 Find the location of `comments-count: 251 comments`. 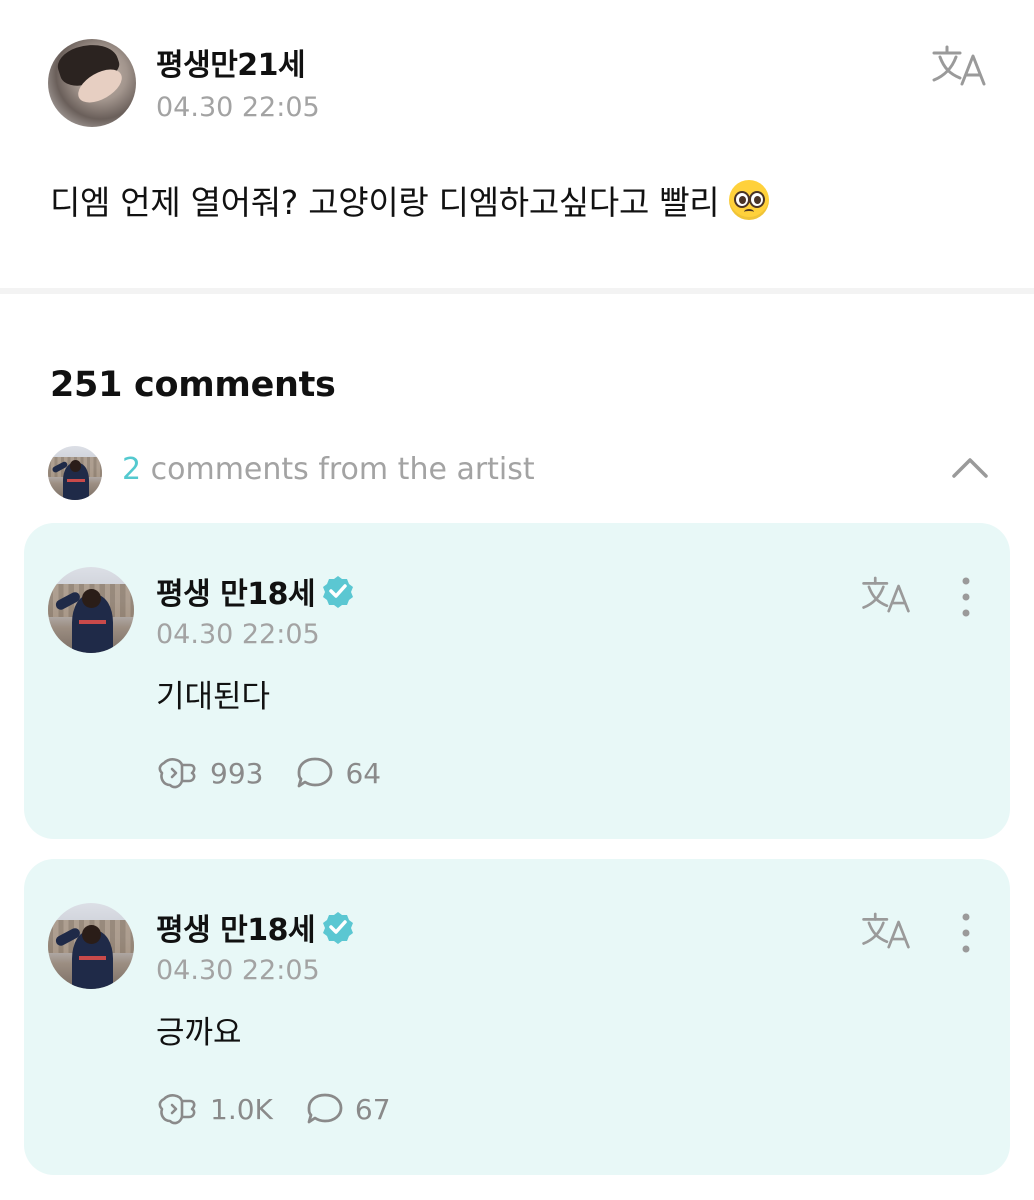

comments-count: 251 comments is located at coordinates (193, 385).